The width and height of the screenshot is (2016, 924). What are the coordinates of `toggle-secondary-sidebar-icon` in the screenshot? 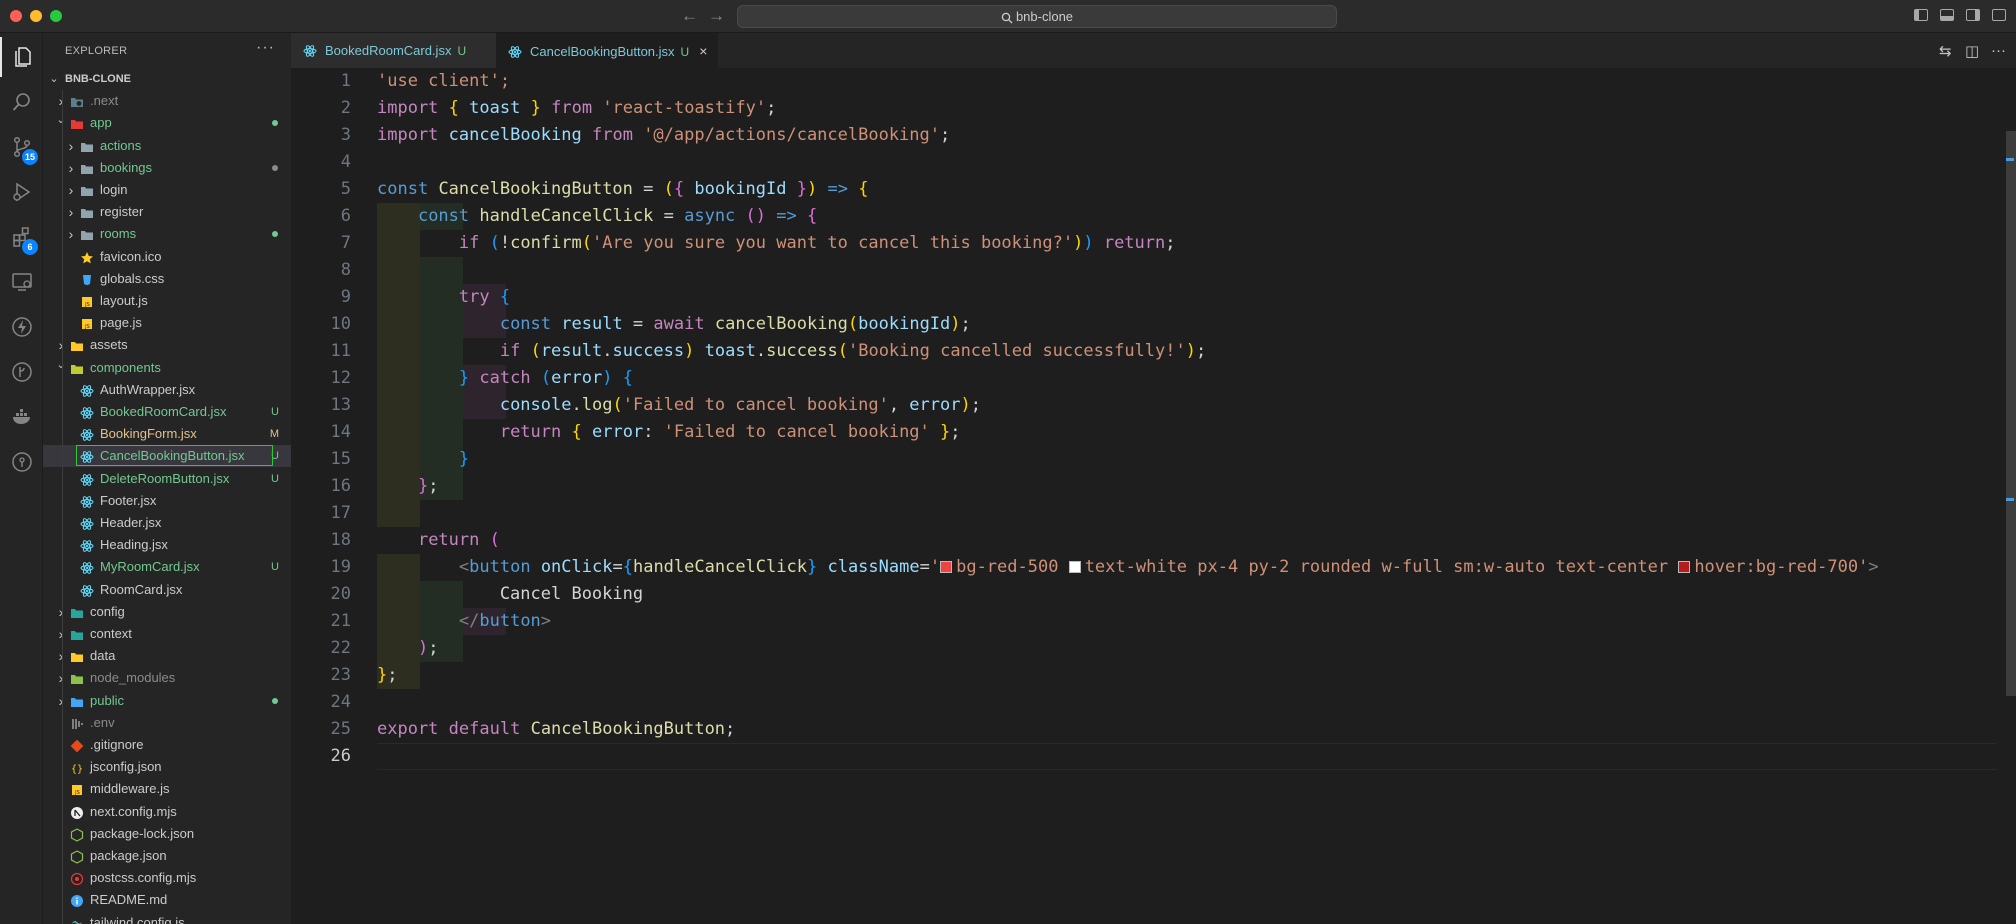 It's located at (1973, 15).